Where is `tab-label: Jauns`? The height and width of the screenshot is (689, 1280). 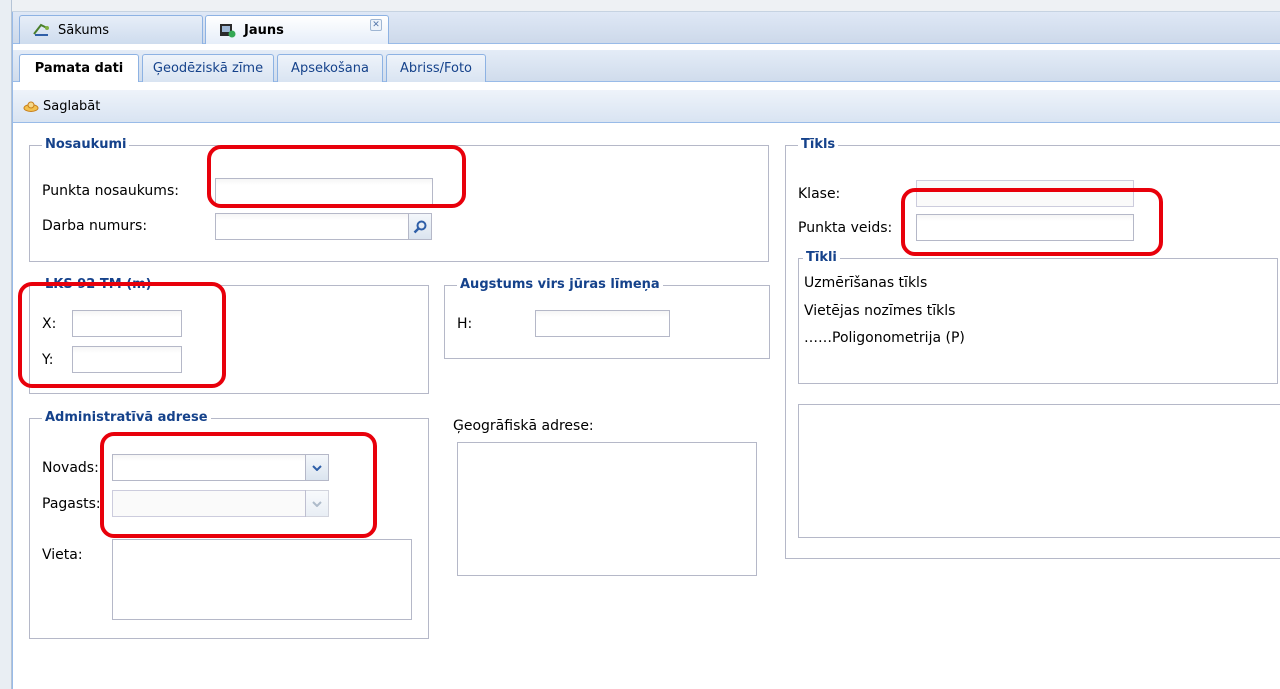 tab-label: Jauns is located at coordinates (264, 30).